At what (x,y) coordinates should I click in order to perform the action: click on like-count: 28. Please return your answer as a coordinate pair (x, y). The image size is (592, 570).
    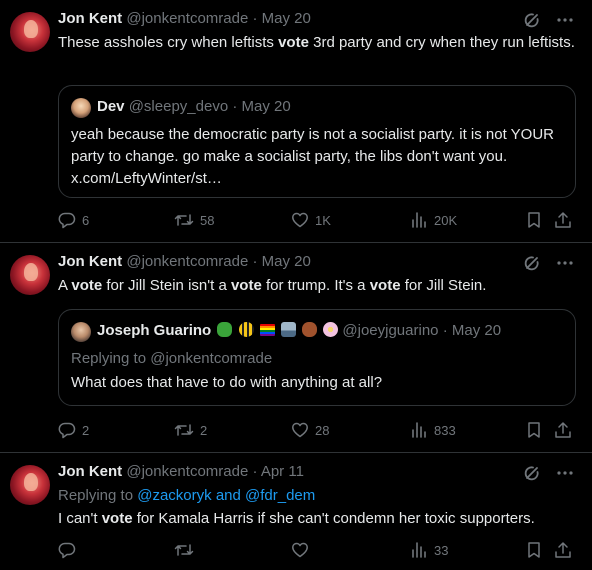
    Looking at the image, I should click on (322, 430).